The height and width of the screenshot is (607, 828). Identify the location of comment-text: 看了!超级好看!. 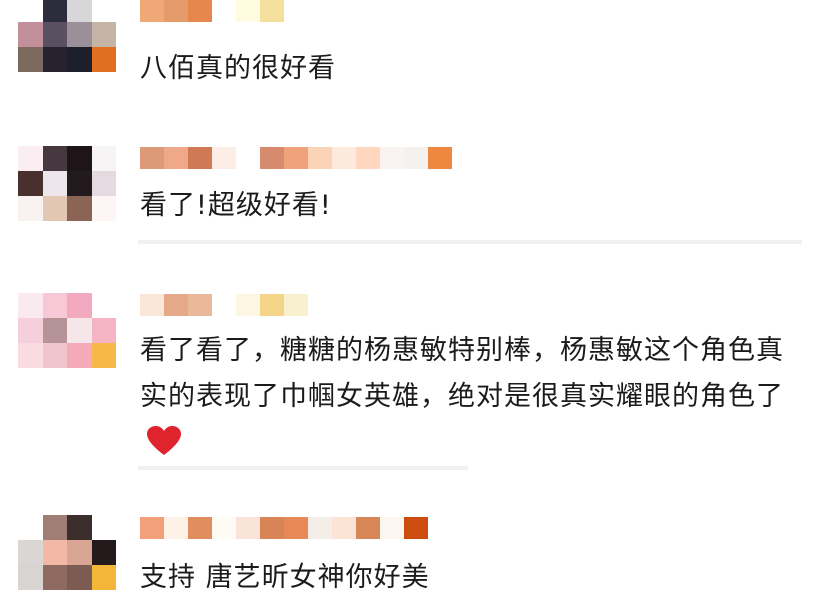
(236, 205).